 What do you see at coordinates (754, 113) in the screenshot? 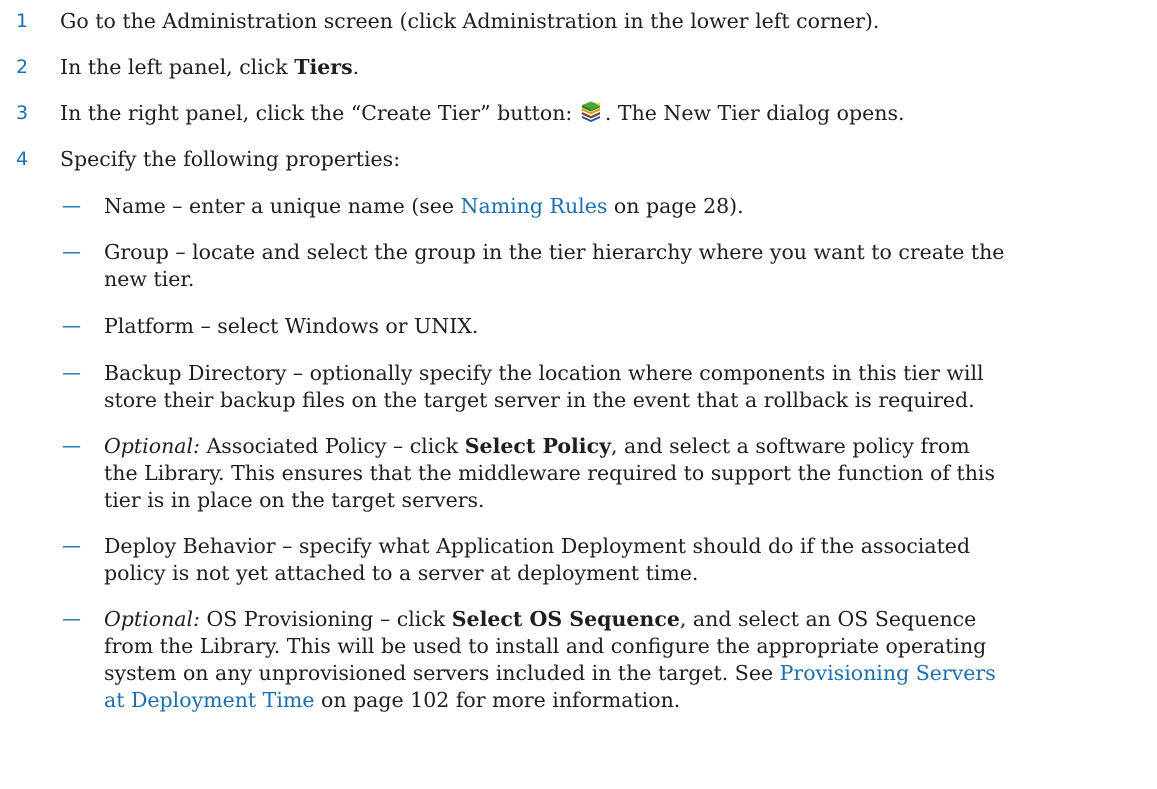
I see `step-text-suffix: . The New Tier dialog opens.` at bounding box center [754, 113].